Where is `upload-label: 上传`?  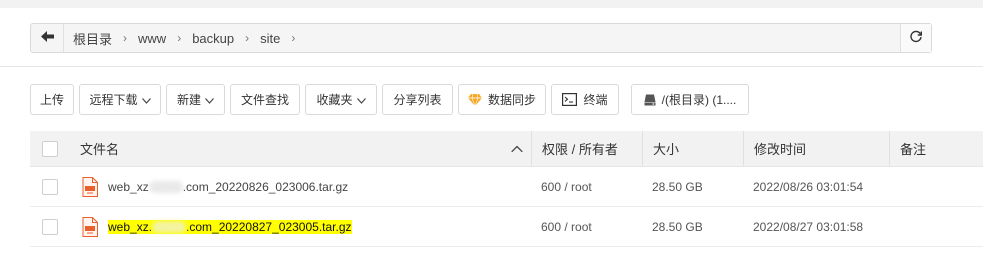
upload-label: 上传 is located at coordinates (51, 100).